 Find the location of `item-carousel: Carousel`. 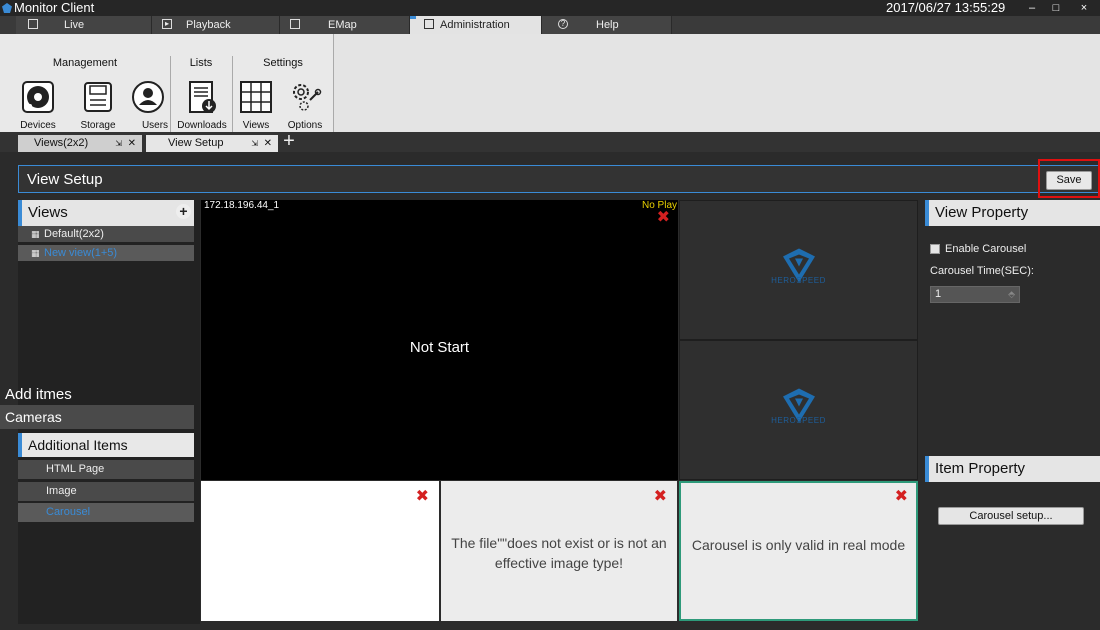

item-carousel: Carousel is located at coordinates (106, 512).